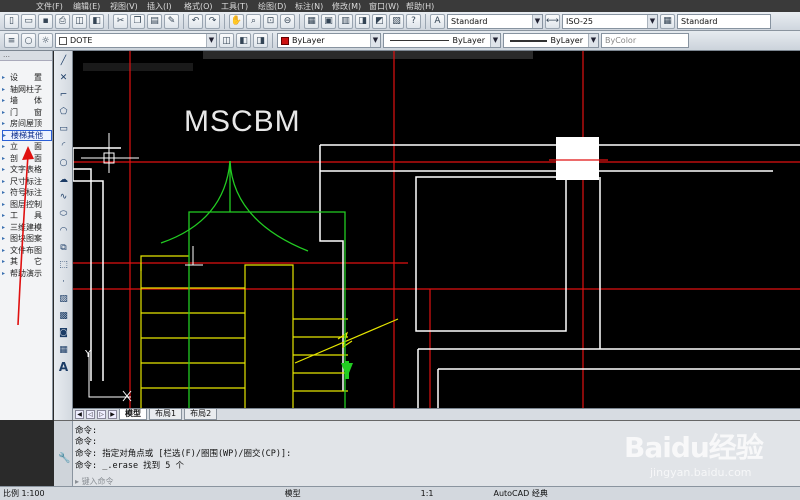 Image resolution: width=800 pixels, height=500 pixels. Describe the element at coordinates (63, 77) in the screenshot. I see `construction-line-icon: ✕` at that location.